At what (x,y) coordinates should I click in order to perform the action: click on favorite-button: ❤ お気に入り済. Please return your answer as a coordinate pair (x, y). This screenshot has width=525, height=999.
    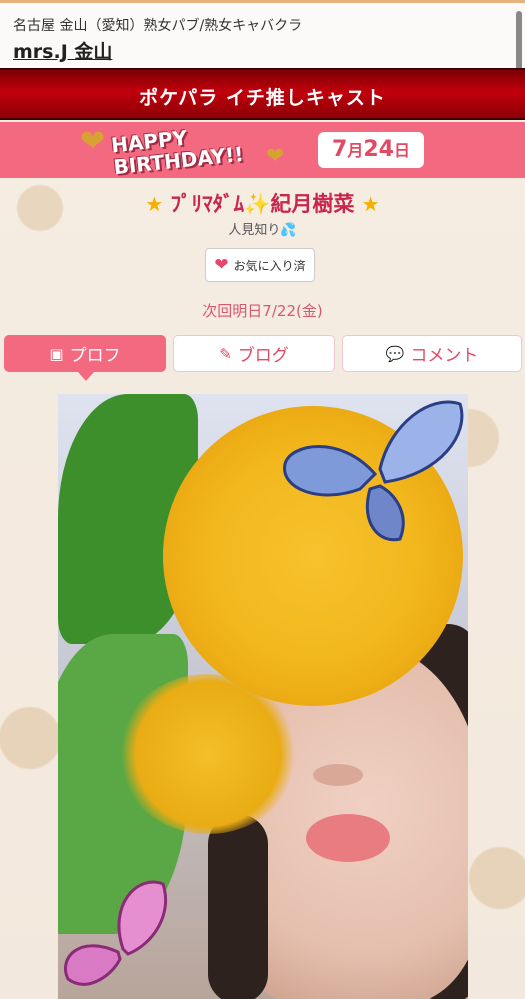
    Looking at the image, I should click on (260, 265).